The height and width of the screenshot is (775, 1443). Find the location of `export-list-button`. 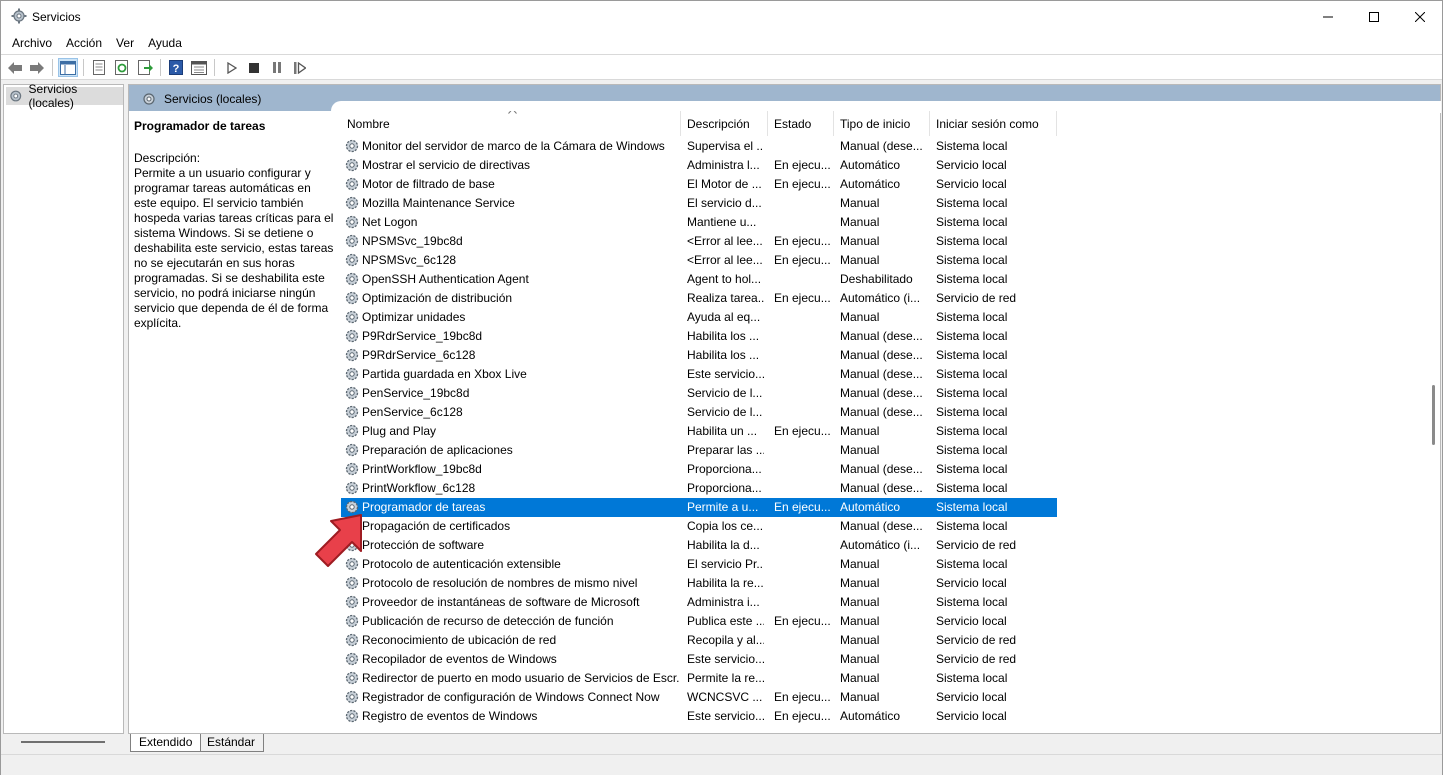

export-list-button is located at coordinates (145, 67).